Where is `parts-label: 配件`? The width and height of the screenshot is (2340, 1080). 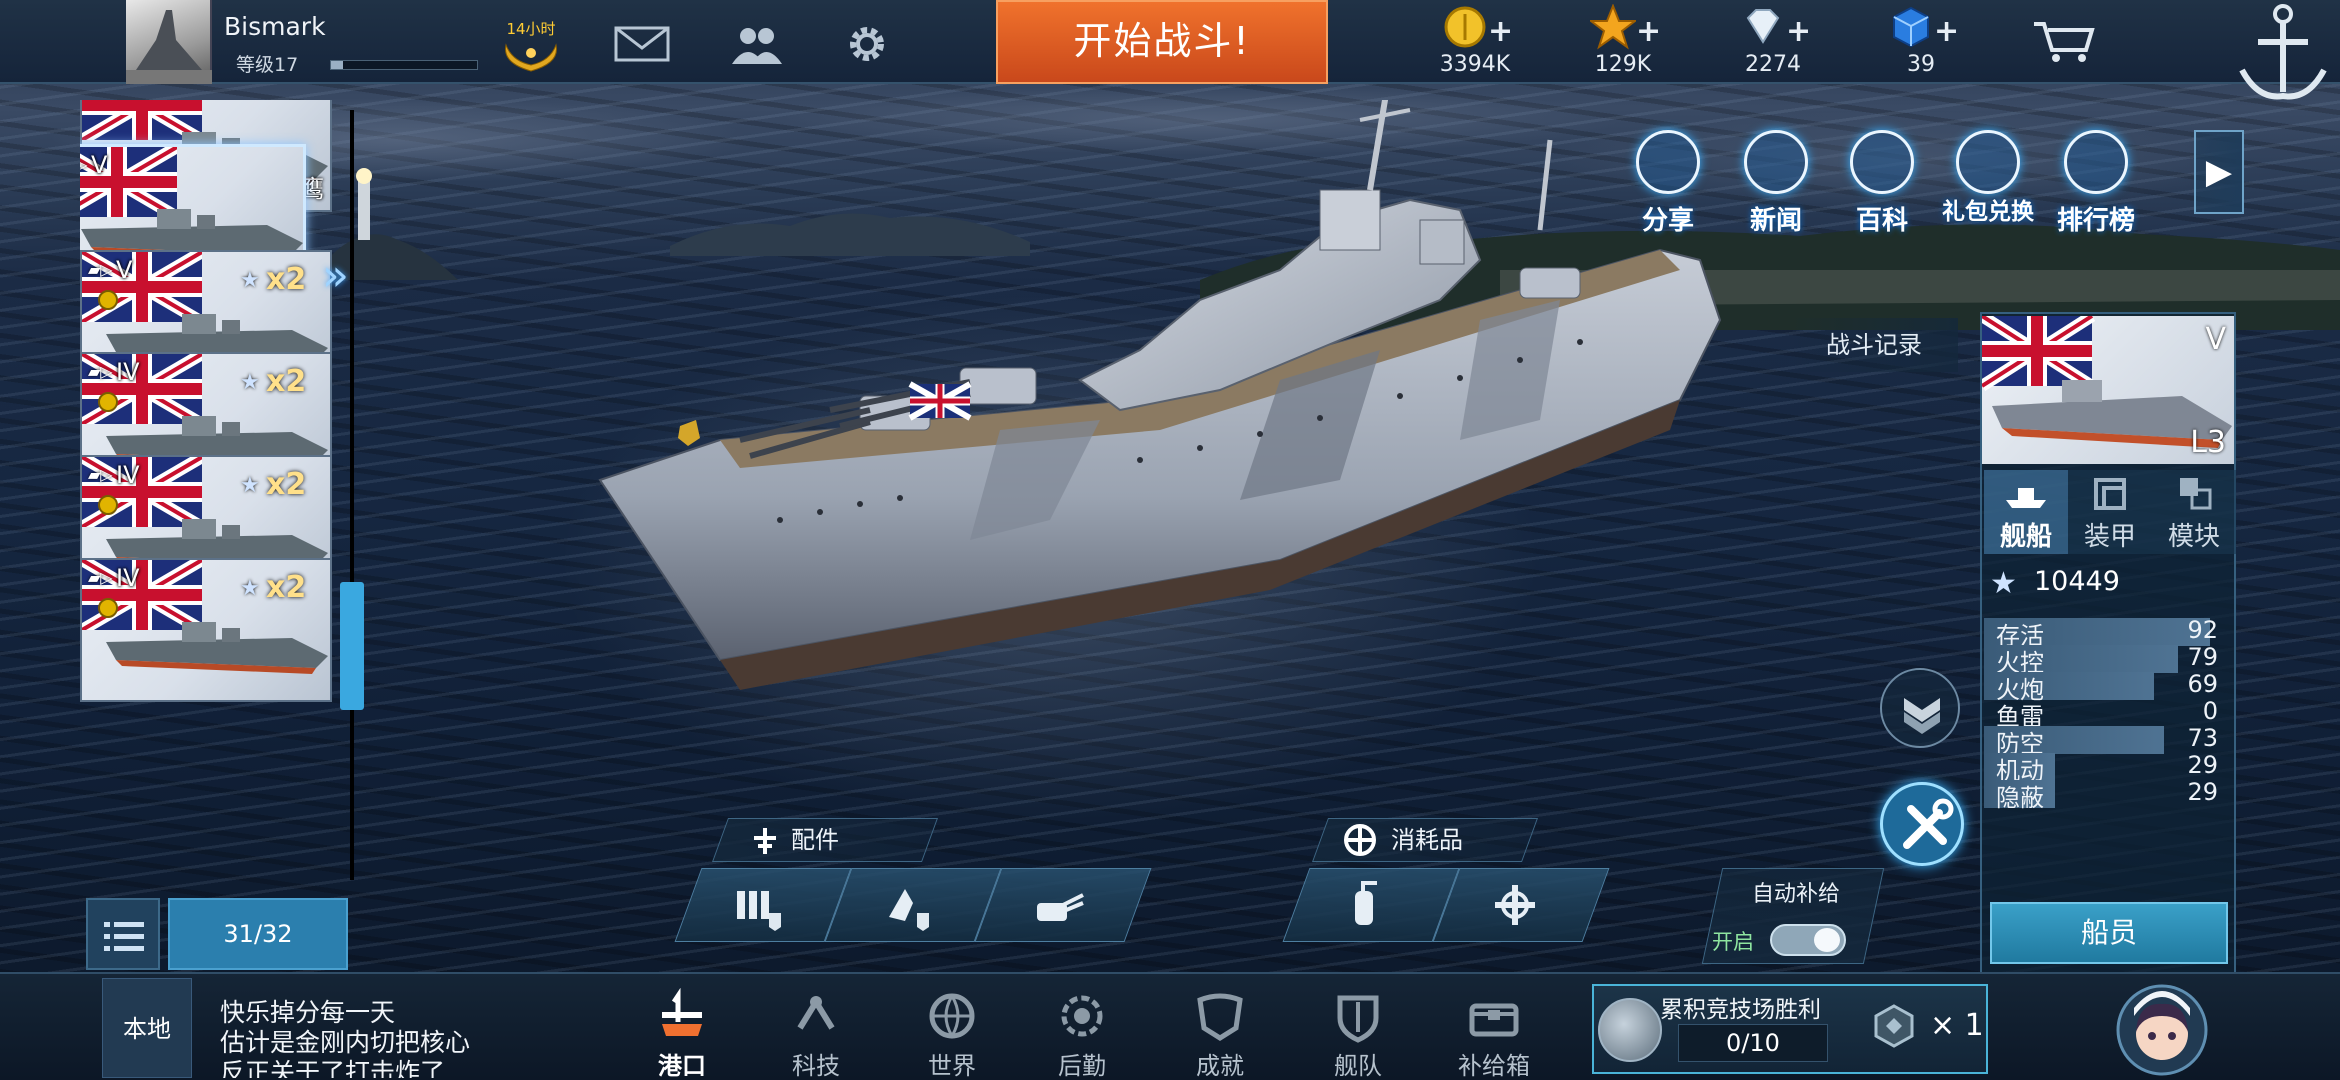
parts-label: 配件 is located at coordinates (815, 840).